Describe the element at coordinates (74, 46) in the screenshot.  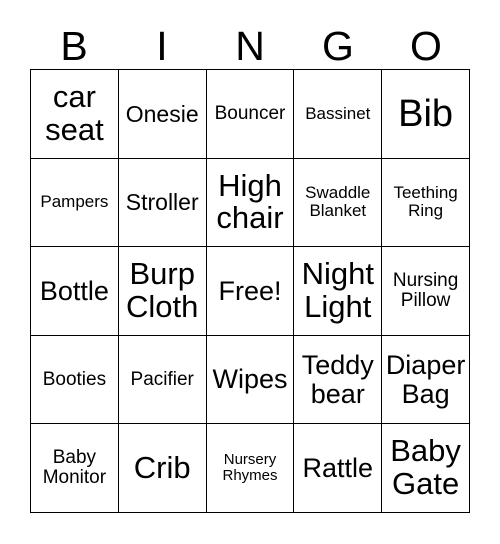
I see `bingo-header-letter-b: B` at that location.